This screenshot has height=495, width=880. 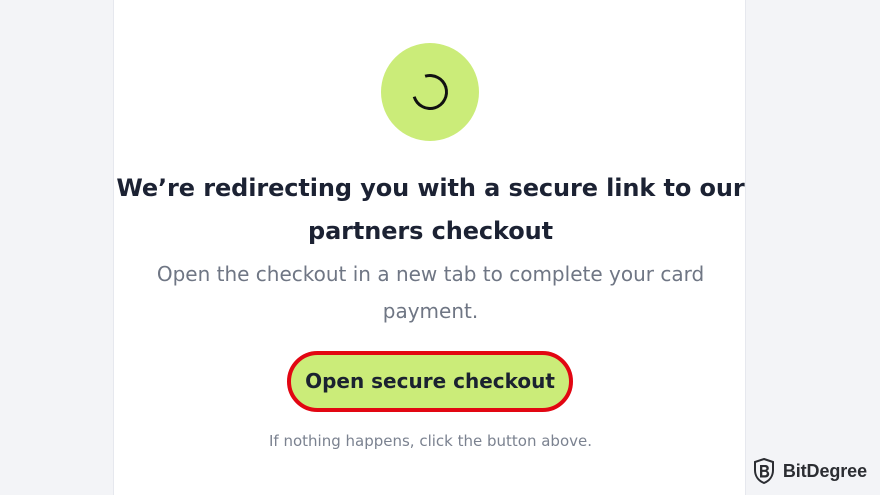 I want to click on open-secure-checkout-button: Open secure checkout, so click(x=430, y=381).